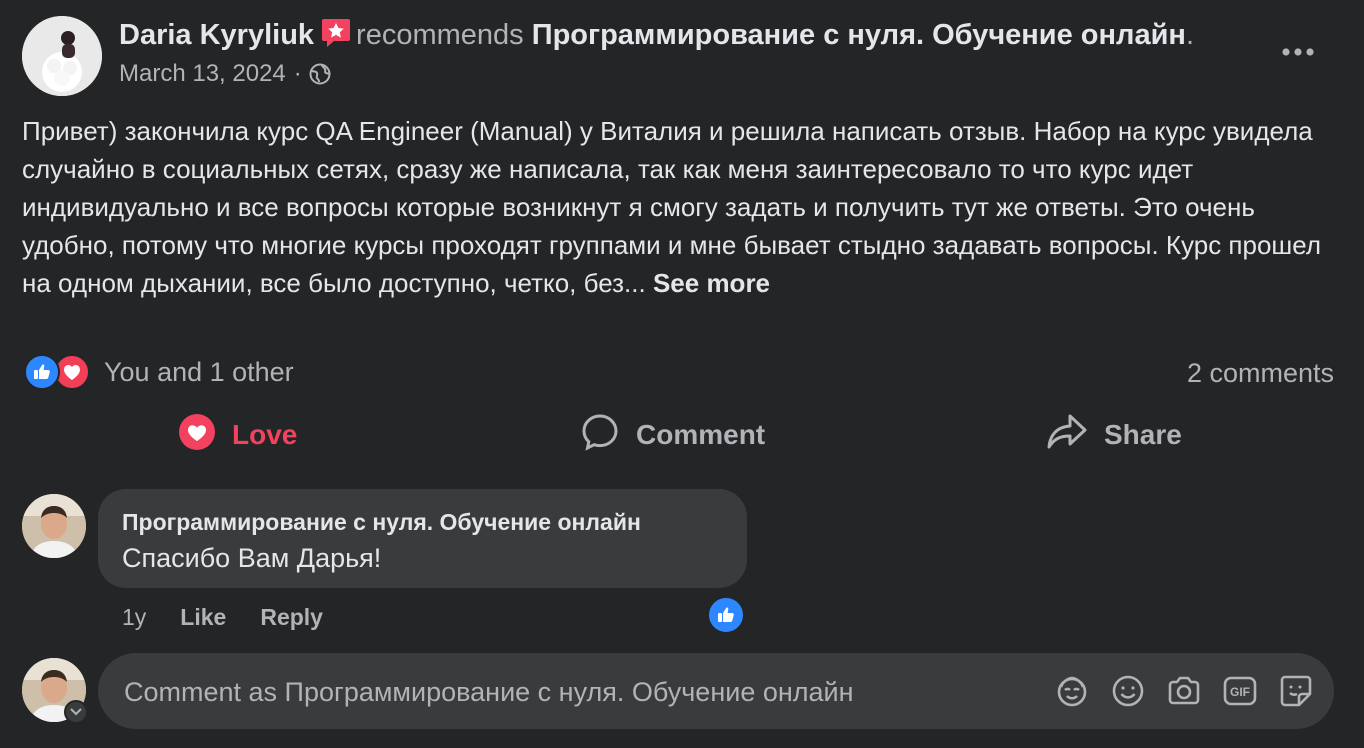 The image size is (1364, 748). I want to click on comment-reply-button: Reply, so click(291, 617).